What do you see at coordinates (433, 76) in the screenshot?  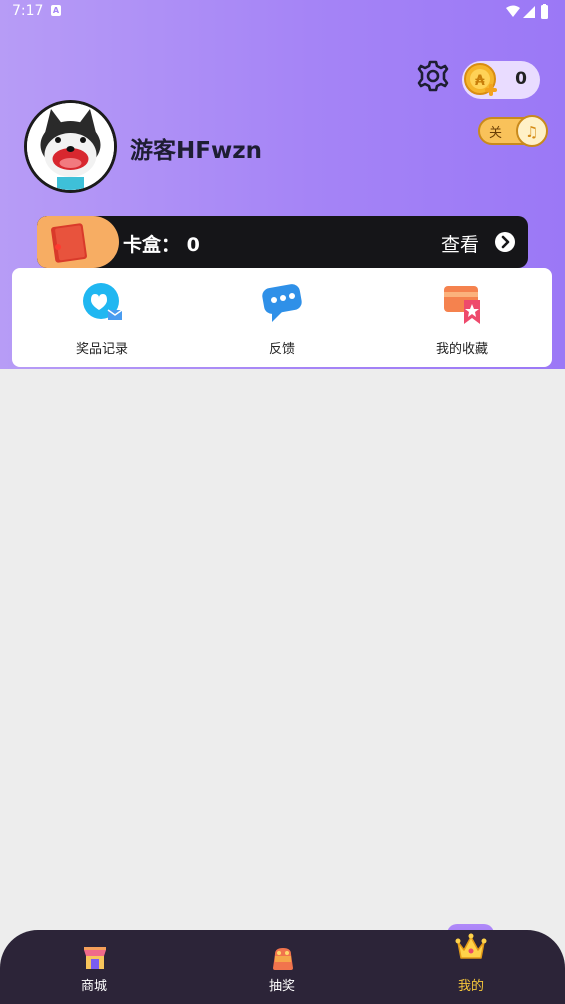 I see `settings-gear-icon` at bounding box center [433, 76].